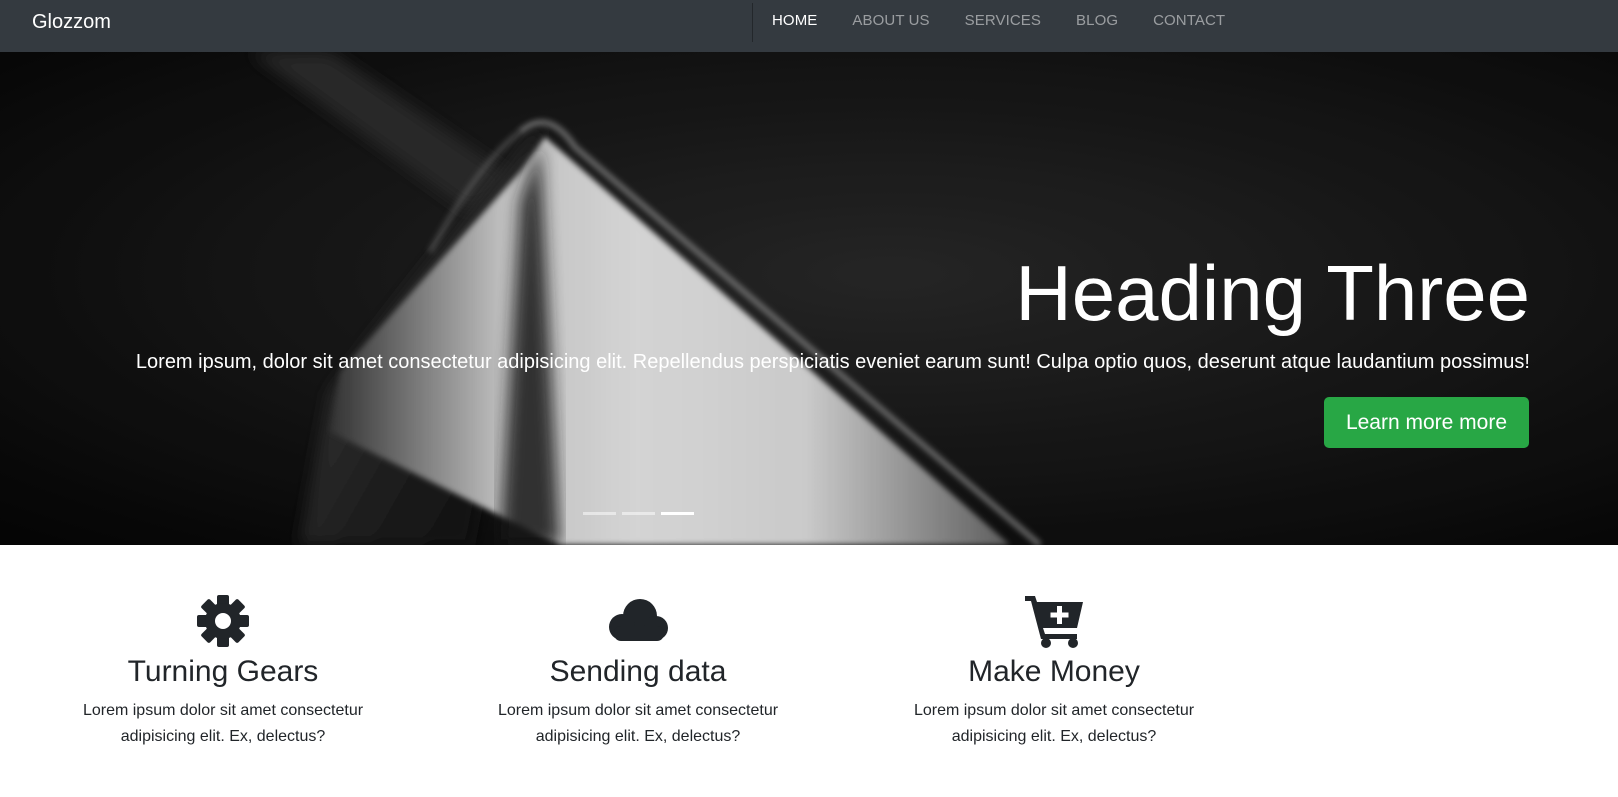 The image size is (1618, 797). Describe the element at coordinates (223, 621) in the screenshot. I see `gear-icon` at that location.